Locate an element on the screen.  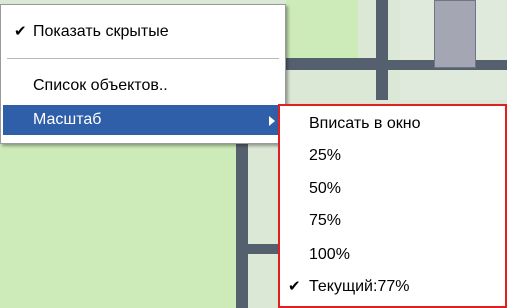
submenu-arrow-icon is located at coordinates (272, 121).